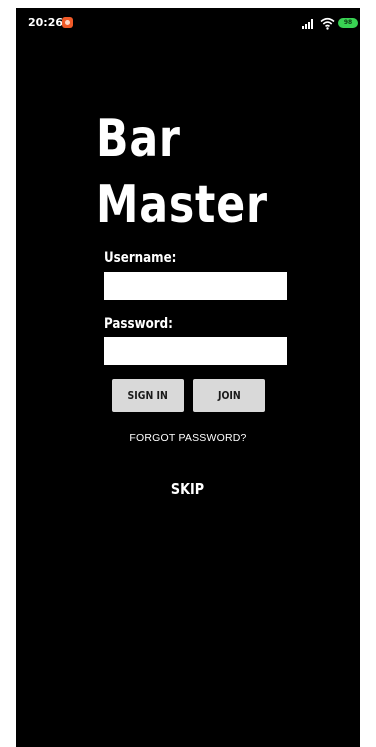  What do you see at coordinates (195, 286) in the screenshot?
I see `username-input` at bounding box center [195, 286].